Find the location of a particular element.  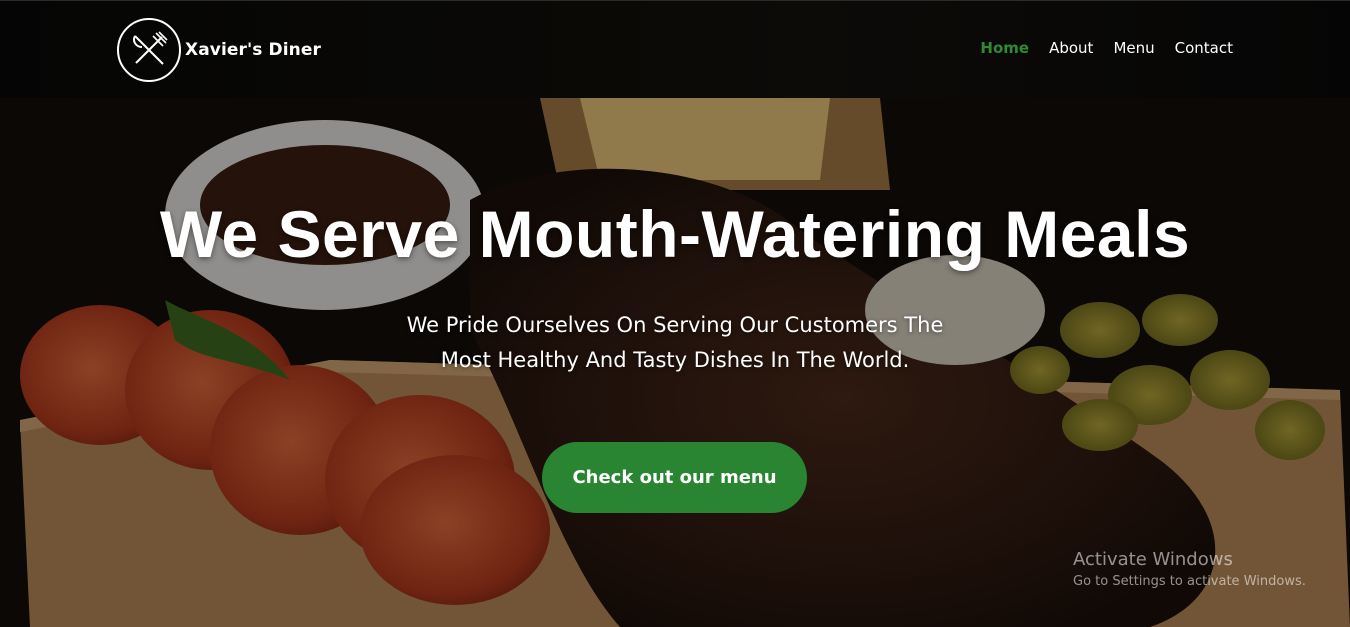

fork-knife-icon is located at coordinates (149, 50).